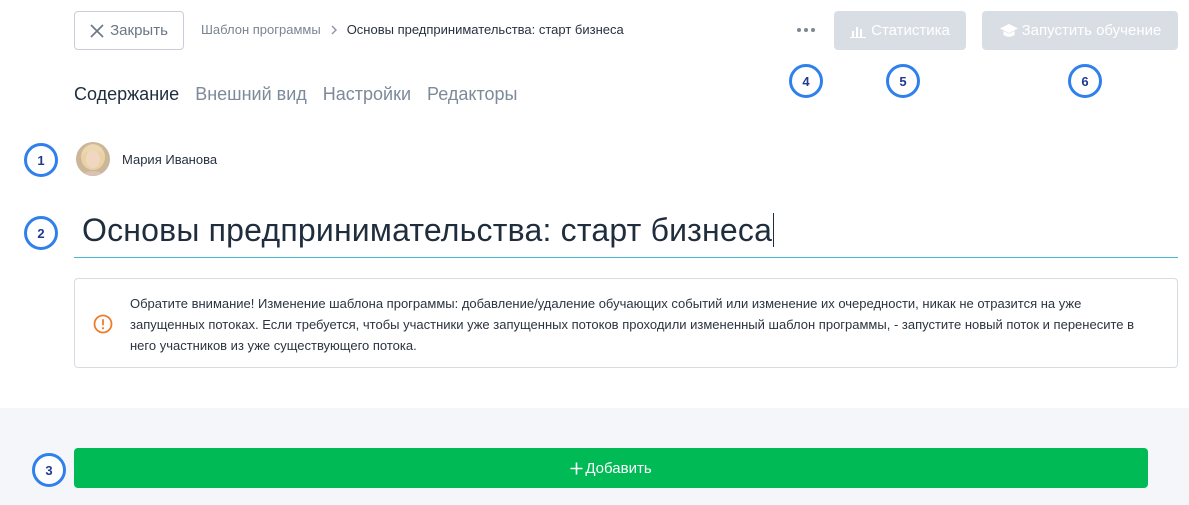  Describe the element at coordinates (618, 468) in the screenshot. I see `add-button-label: Добавить` at that location.